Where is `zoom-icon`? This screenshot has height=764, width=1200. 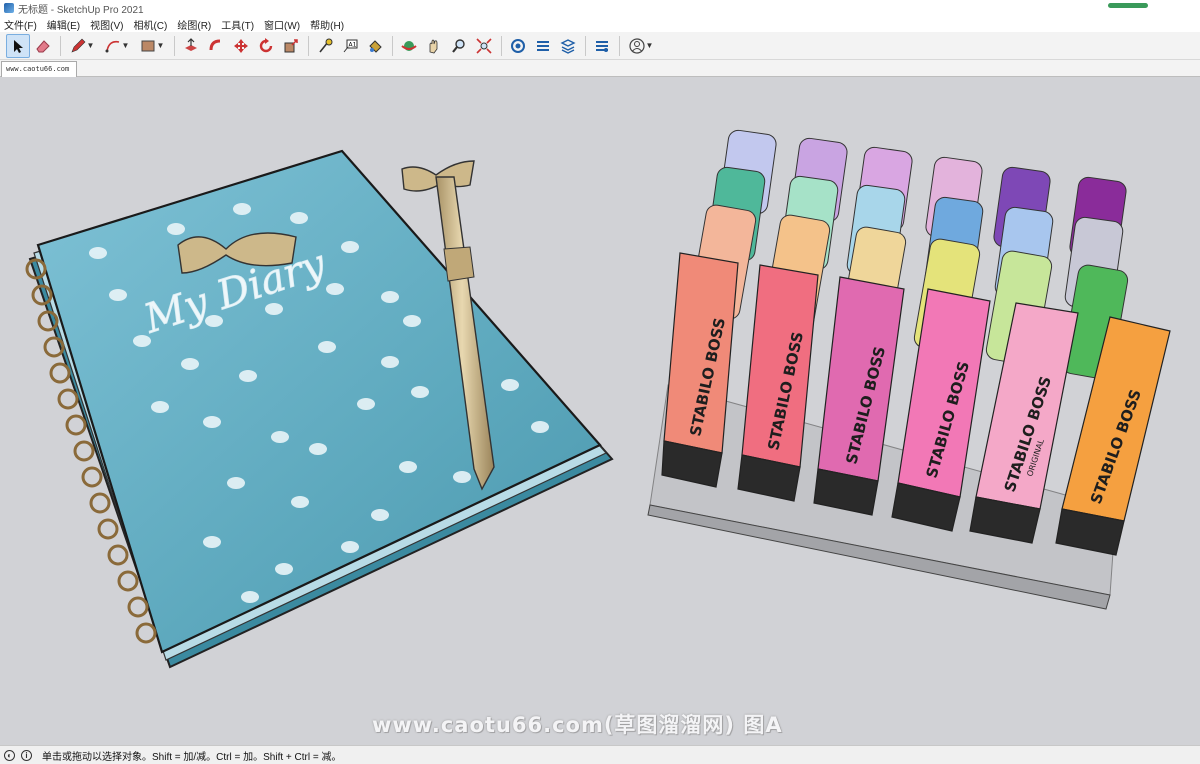
zoom-icon is located at coordinates (458, 45).